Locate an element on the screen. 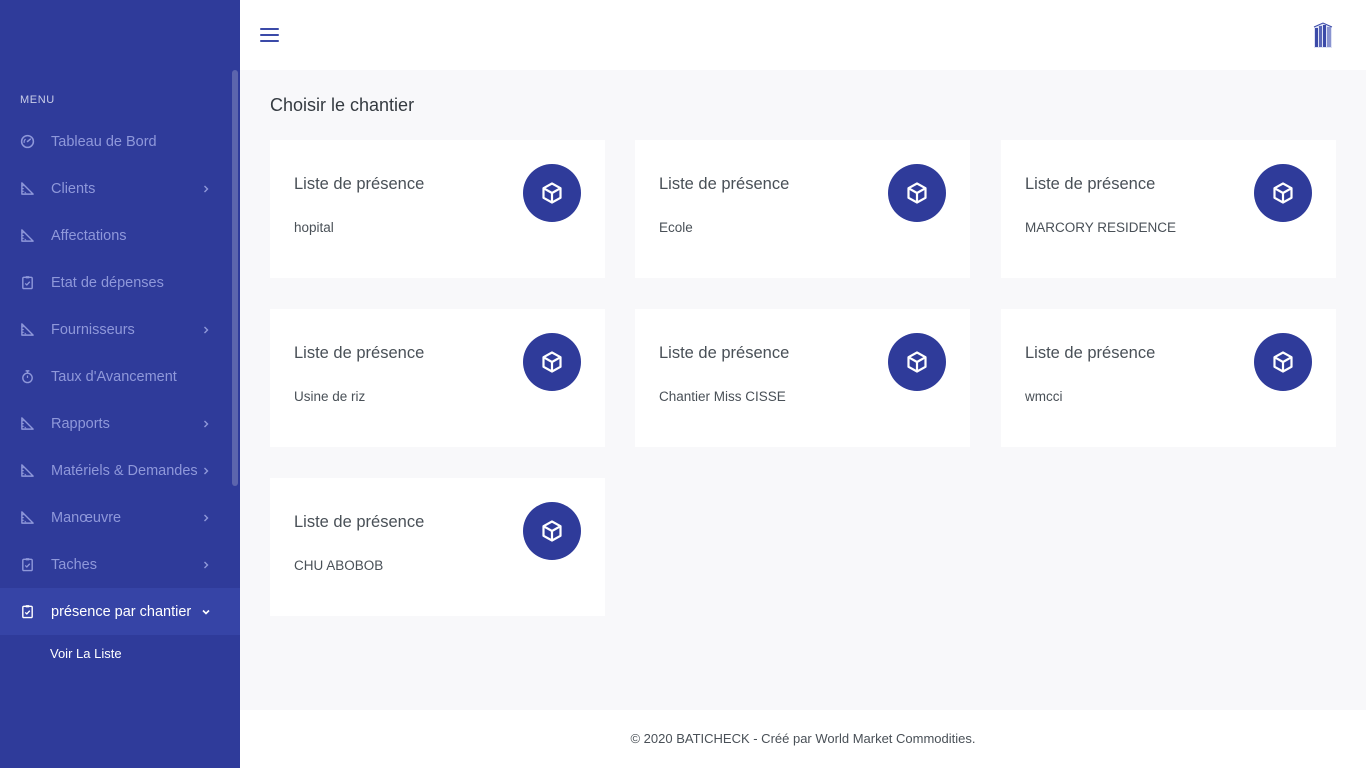 This screenshot has height=768, width=1366. card-site-name: MARCORY RESIDENCE is located at coordinates (1101, 227).